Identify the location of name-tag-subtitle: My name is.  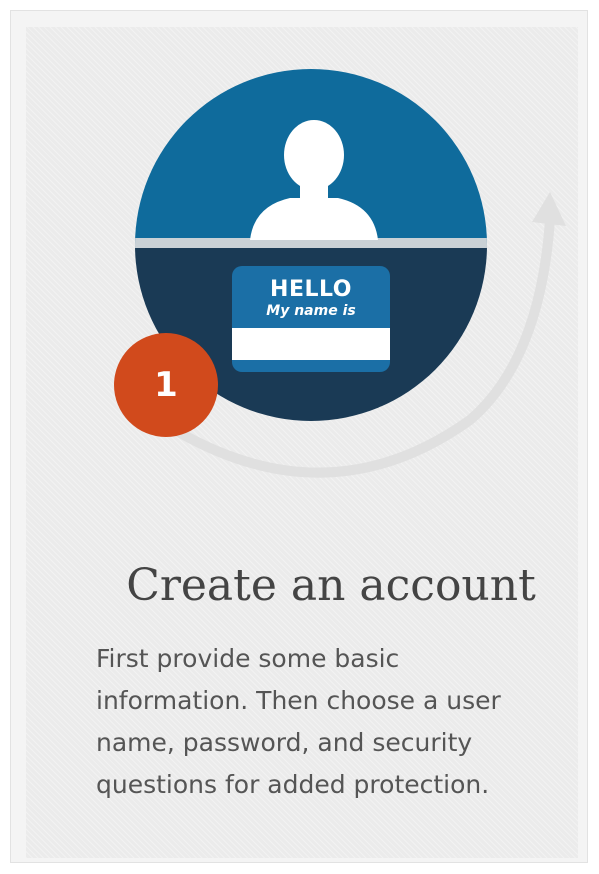
(311, 311).